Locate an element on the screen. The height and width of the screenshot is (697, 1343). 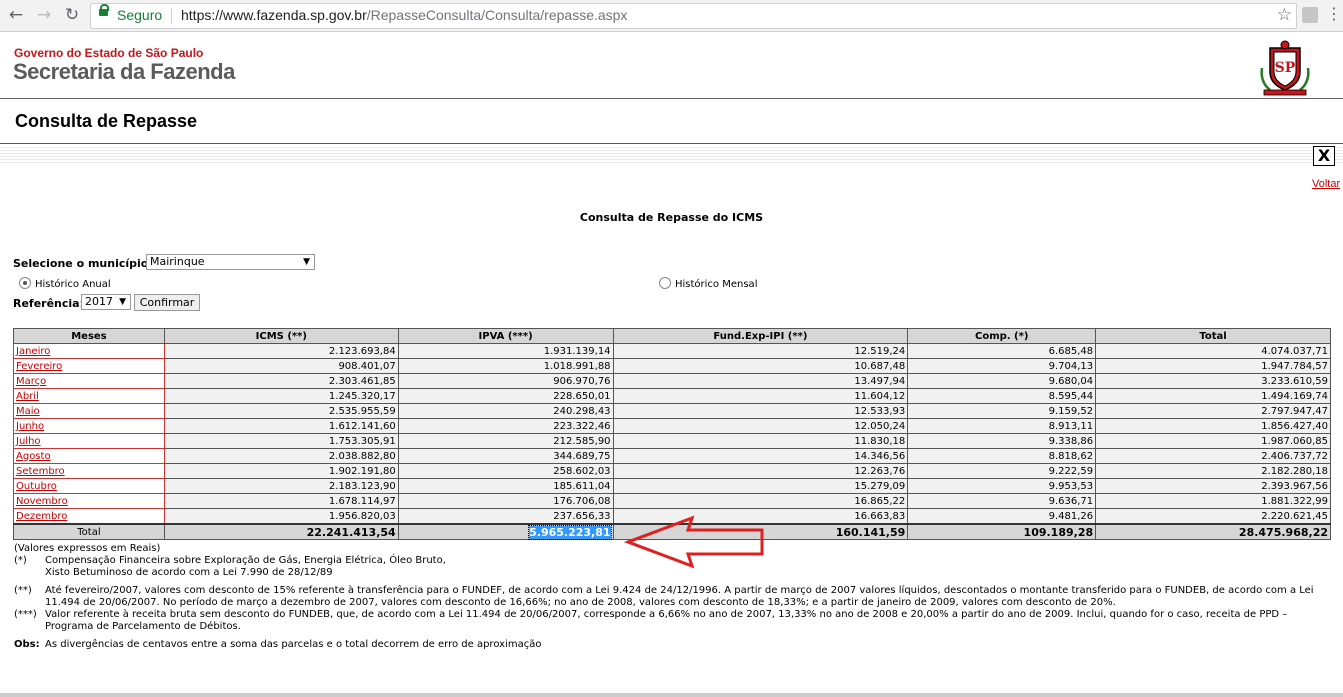
ipva-cell: 344.689,75 is located at coordinates (505, 456).